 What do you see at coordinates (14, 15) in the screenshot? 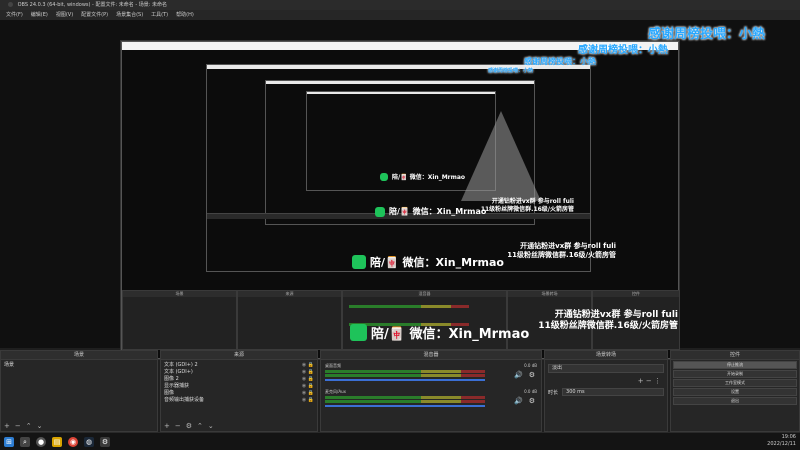
I see `menu-file: 文件(F)` at bounding box center [14, 15].